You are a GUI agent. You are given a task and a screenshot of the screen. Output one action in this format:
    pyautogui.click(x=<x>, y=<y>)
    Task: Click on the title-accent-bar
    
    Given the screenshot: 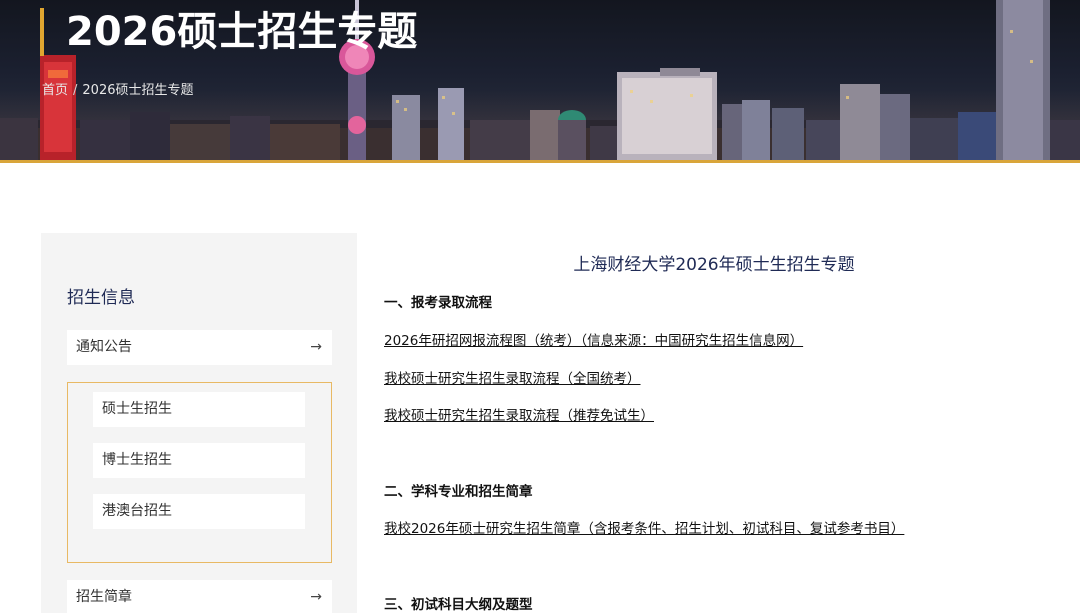 What is the action you would take?
    pyautogui.click(x=42, y=32)
    